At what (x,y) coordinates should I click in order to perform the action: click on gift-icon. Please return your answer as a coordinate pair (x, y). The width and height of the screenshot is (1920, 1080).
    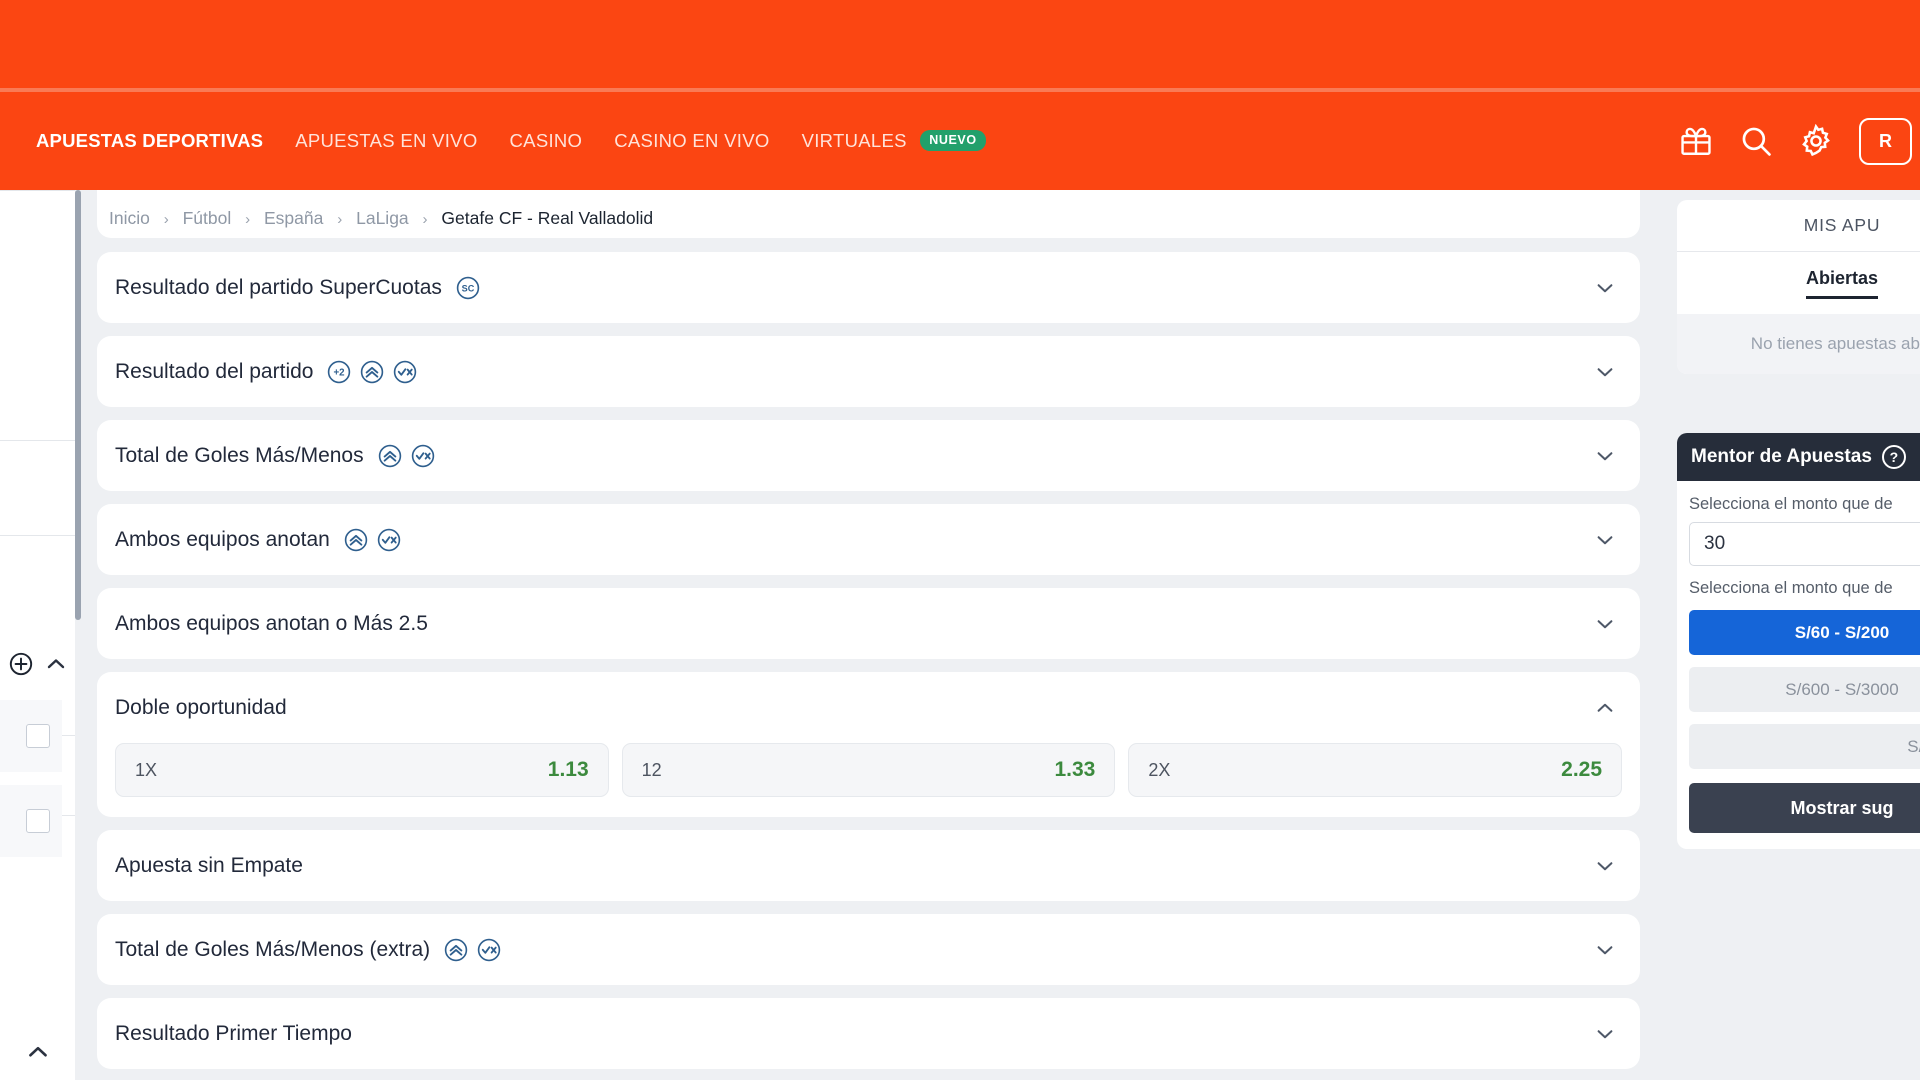
    Looking at the image, I should click on (1696, 141).